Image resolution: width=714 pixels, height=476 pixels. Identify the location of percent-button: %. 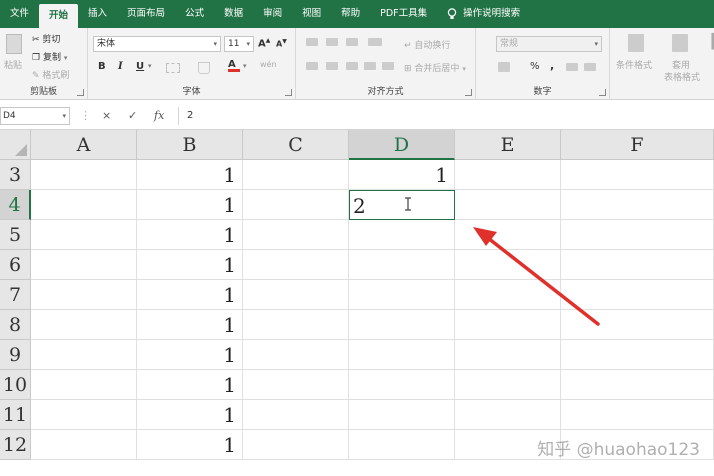
(535, 66).